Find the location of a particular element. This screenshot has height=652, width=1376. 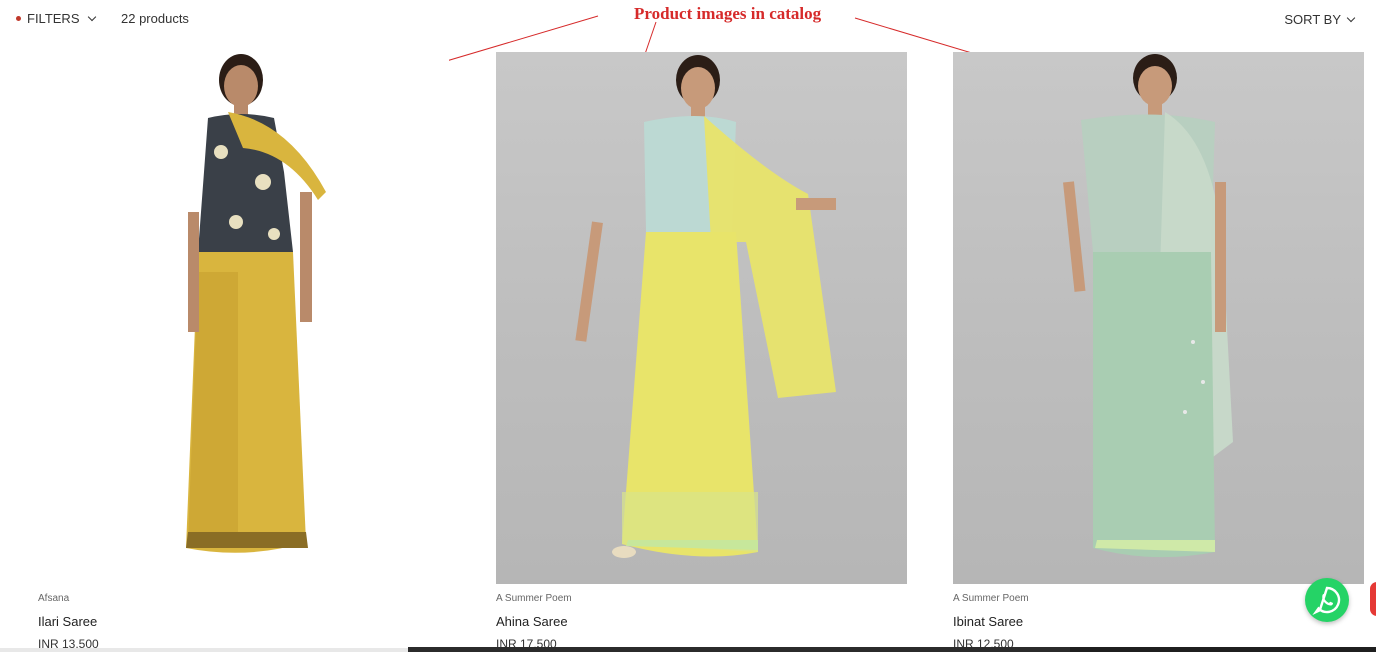

filters-button: FILTERS is located at coordinates (56, 18).